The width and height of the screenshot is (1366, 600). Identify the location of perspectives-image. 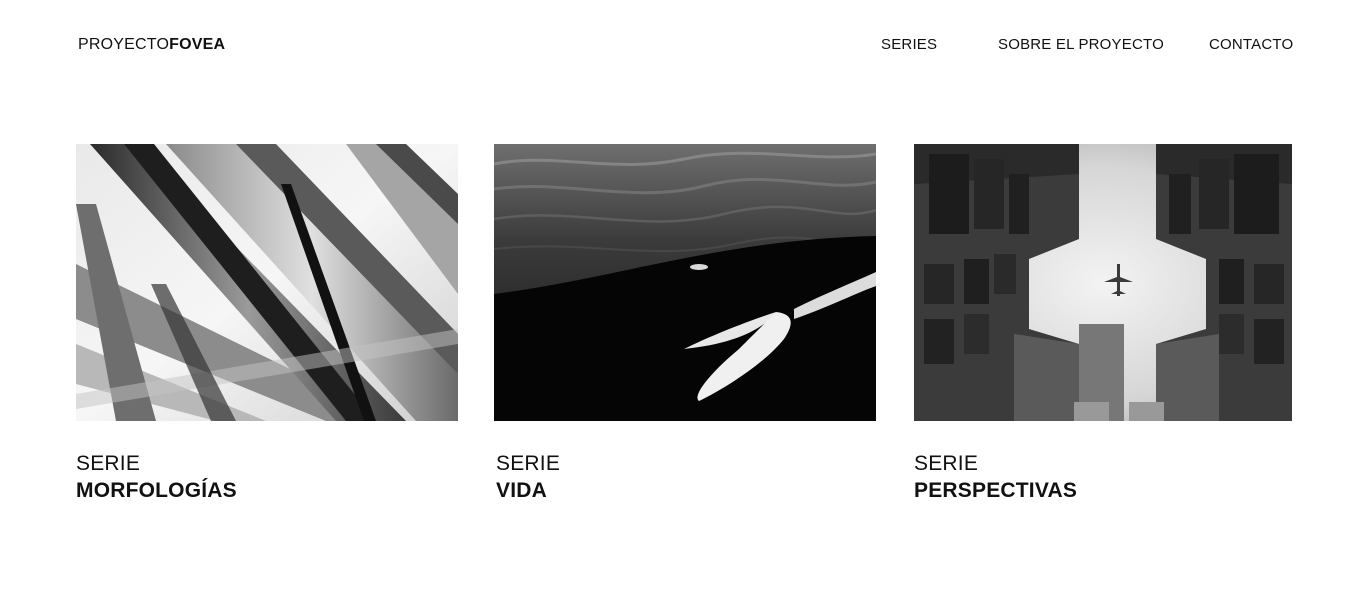
(1103, 282).